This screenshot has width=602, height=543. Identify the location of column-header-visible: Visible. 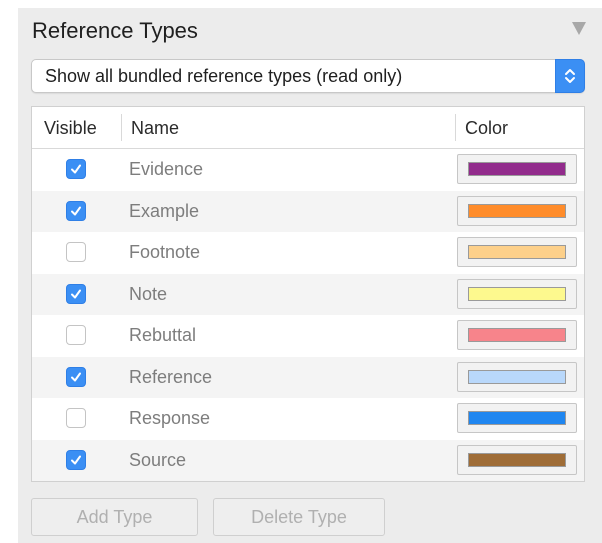
(70, 128).